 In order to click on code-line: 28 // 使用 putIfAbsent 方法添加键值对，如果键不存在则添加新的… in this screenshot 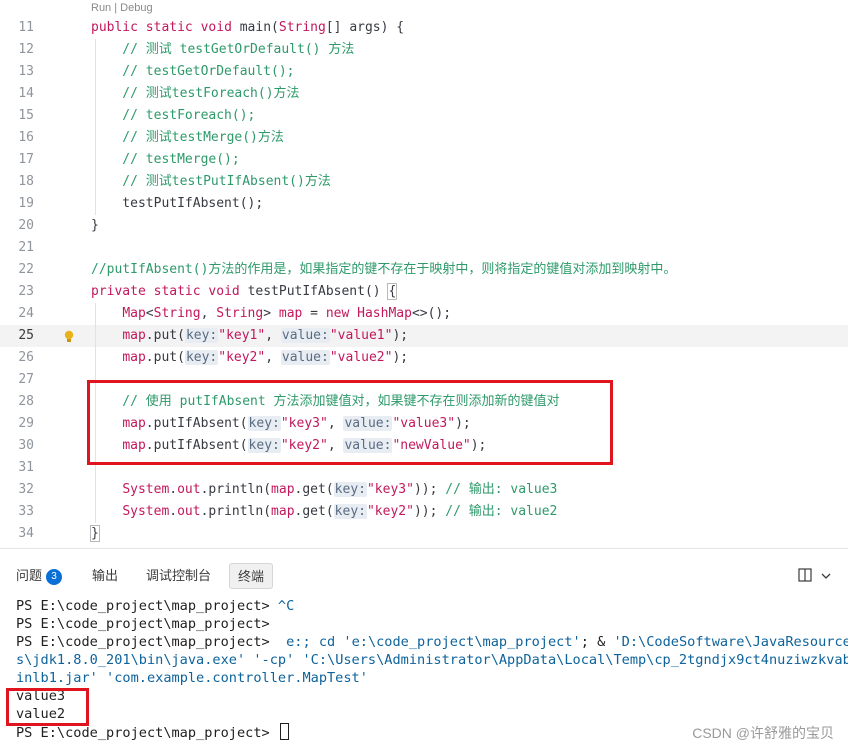, I will do `click(424, 402)`.